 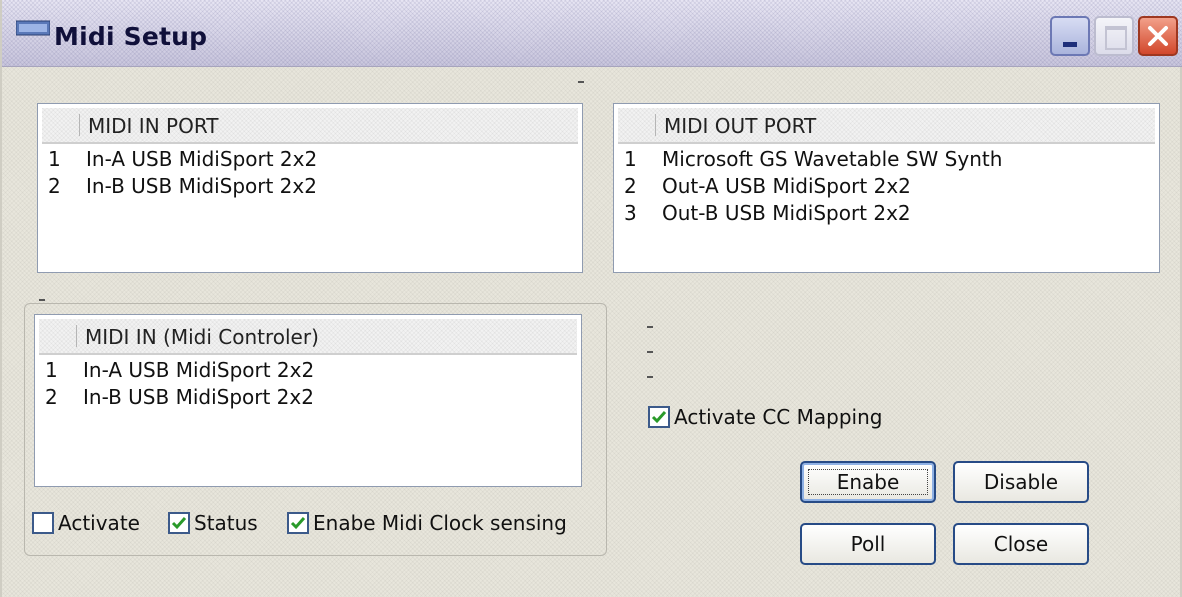 I want to click on status-checkbox: Status, so click(x=213, y=523).